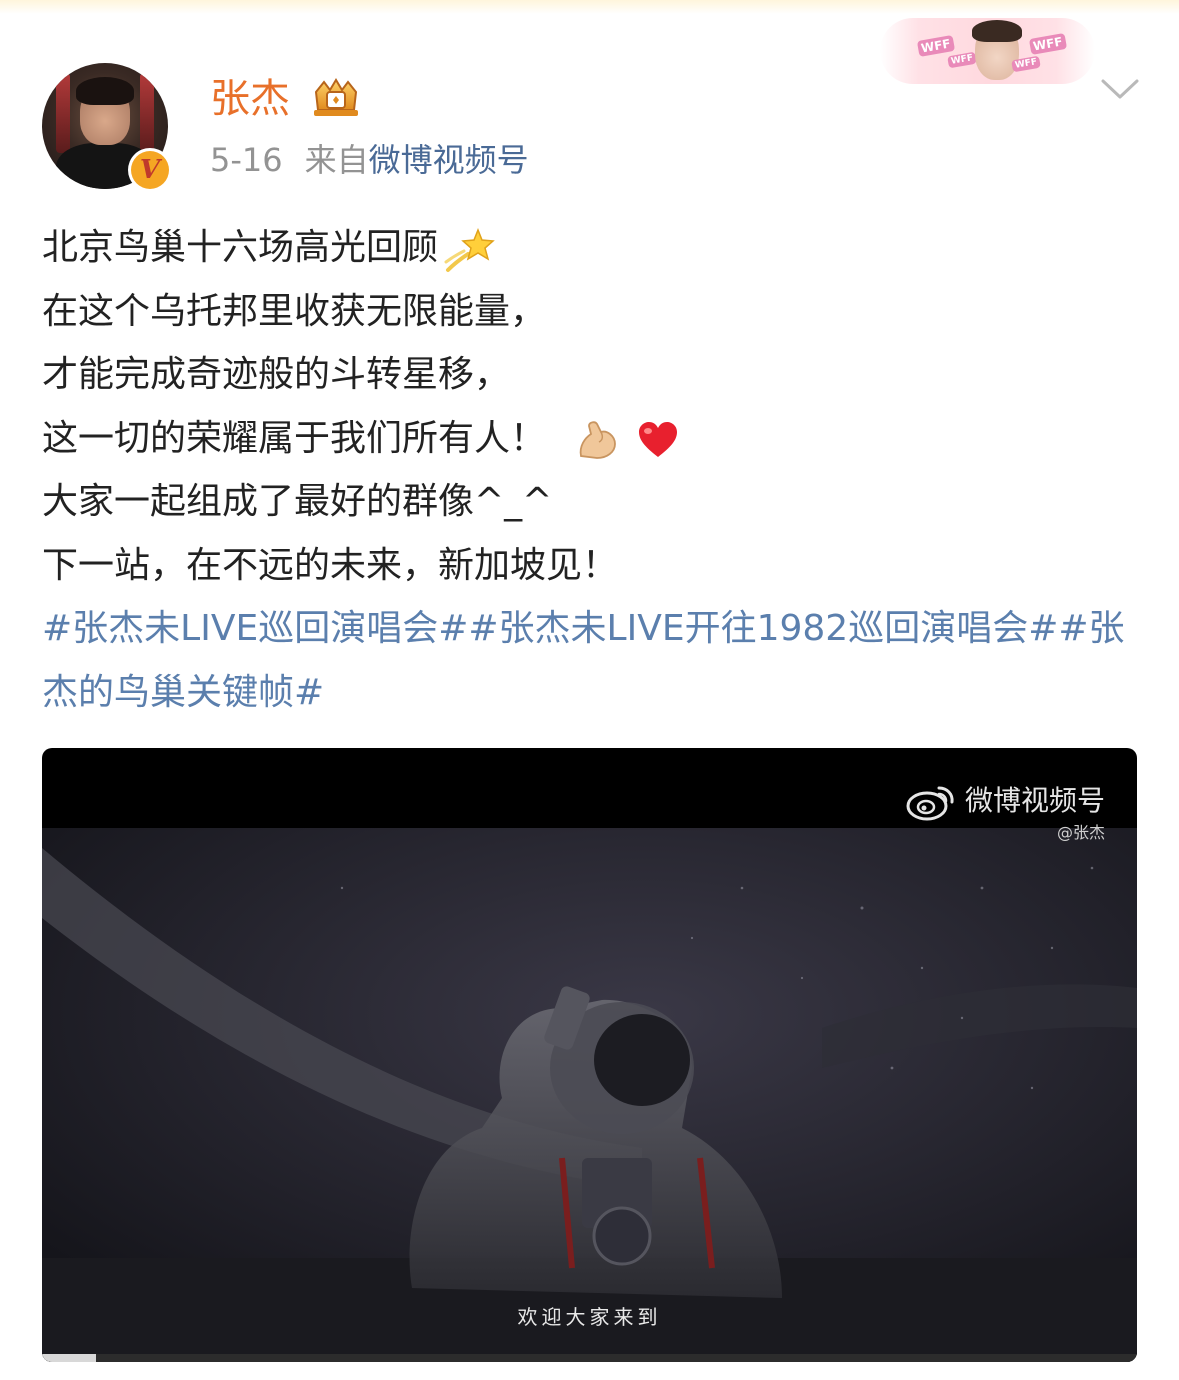 Image resolution: width=1179 pixels, height=1380 pixels. I want to click on source-link: 微博视频号, so click(449, 160).